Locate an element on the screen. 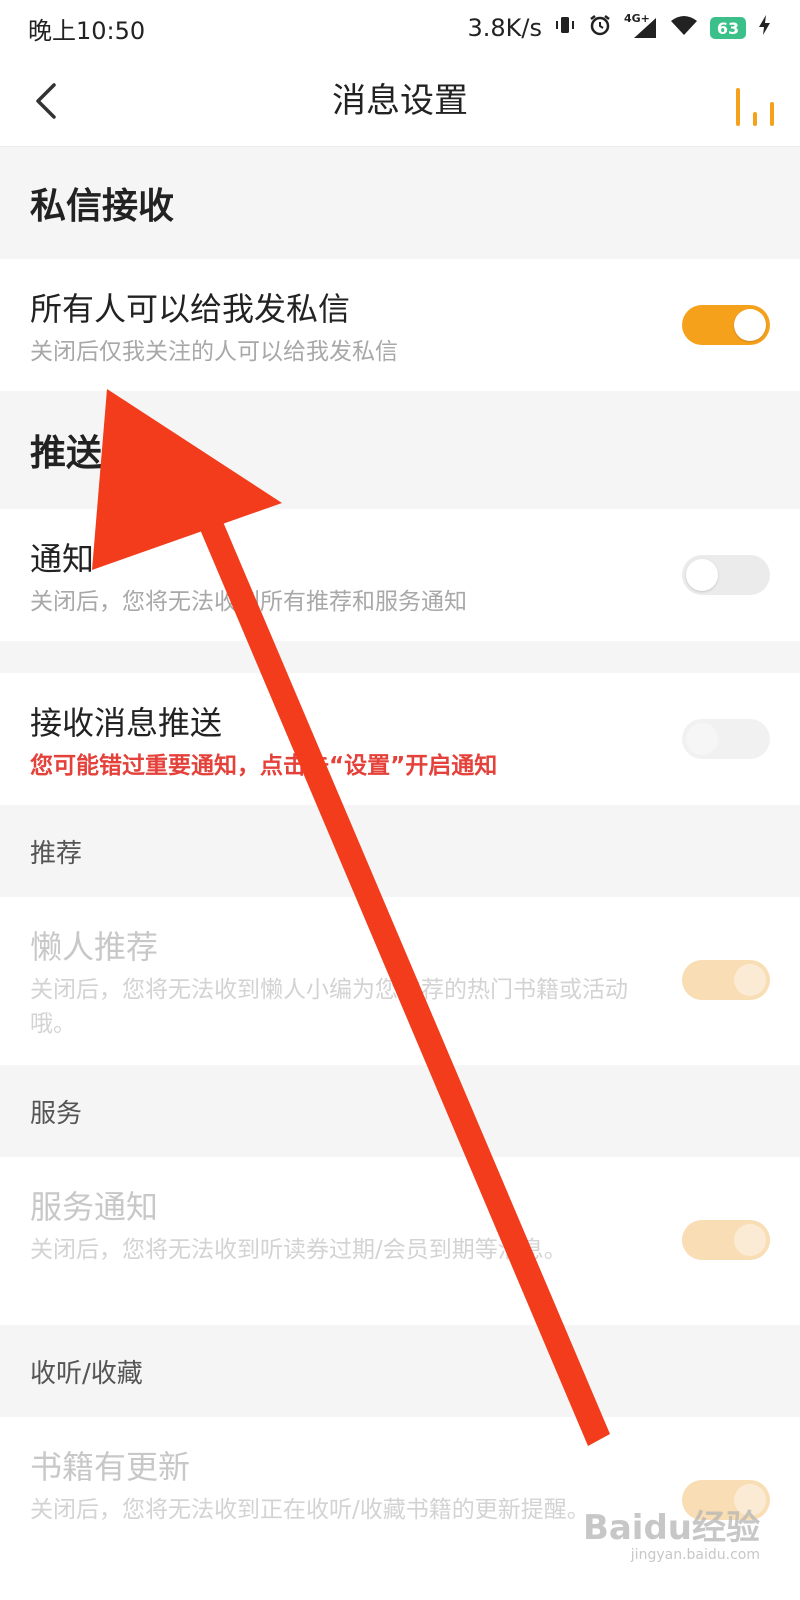 The width and height of the screenshot is (800, 1600). row-allow-all-message: 所有人可以给我发私信 关闭后仅我关注的人可以给我发私信 is located at coordinates (400, 325).